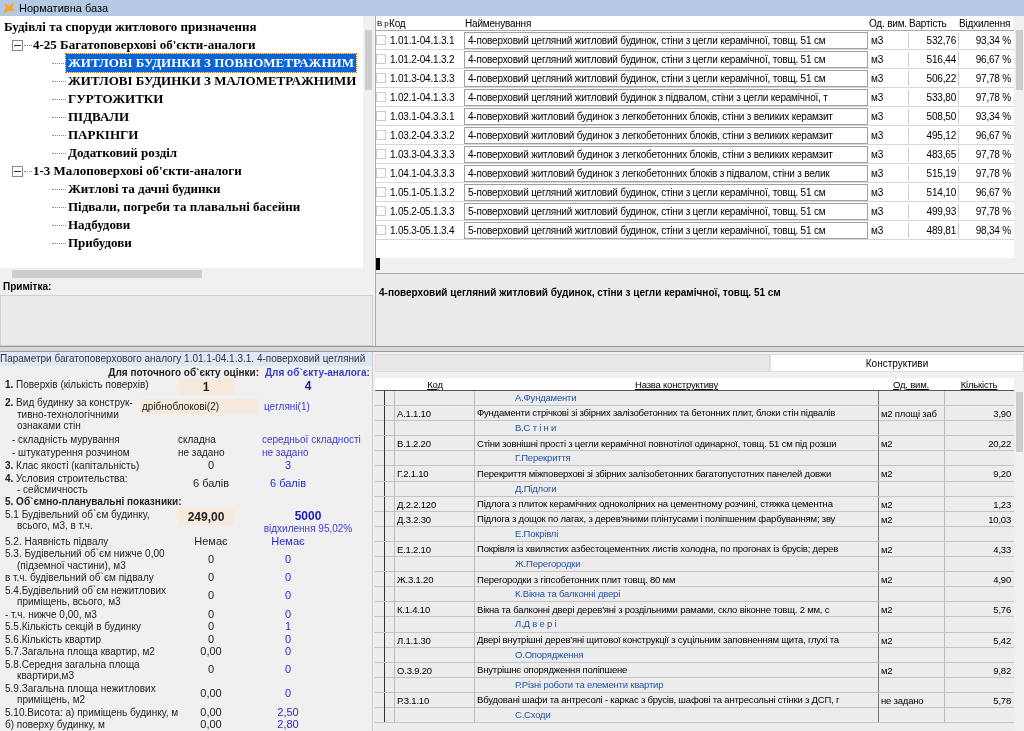 This screenshot has height=731, width=1024. Describe the element at coordinates (206, 516) in the screenshot. I see `value-field: 249,00` at that location.